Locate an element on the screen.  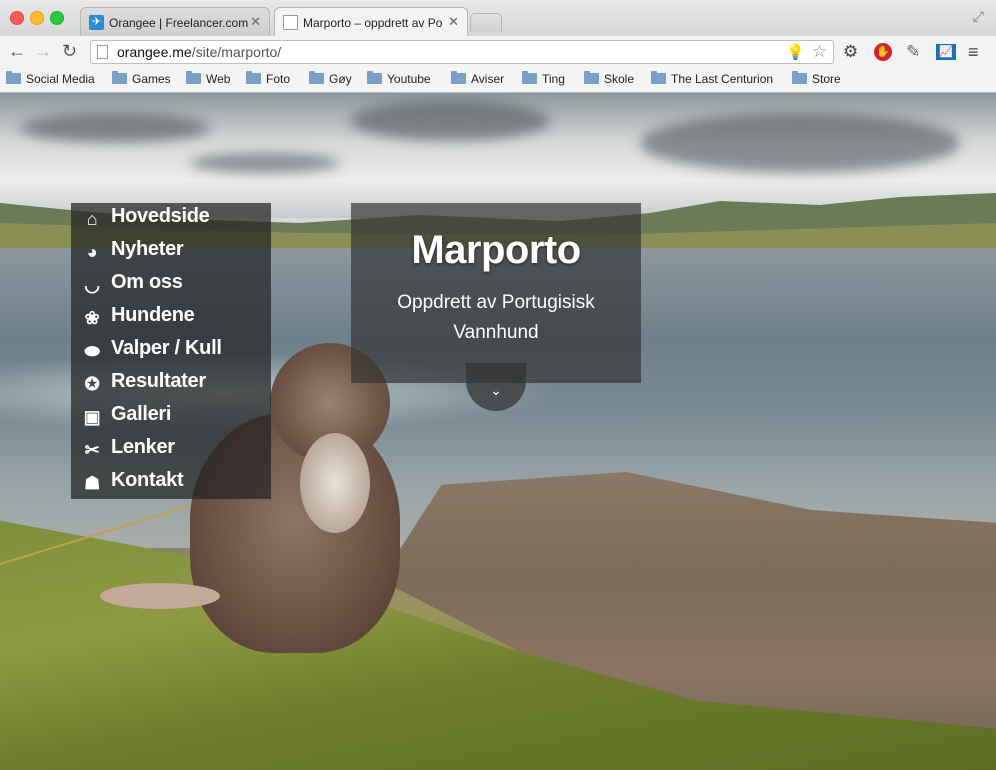
tab-title: Marporto – oppdrett av Por is located at coordinates (373, 23).